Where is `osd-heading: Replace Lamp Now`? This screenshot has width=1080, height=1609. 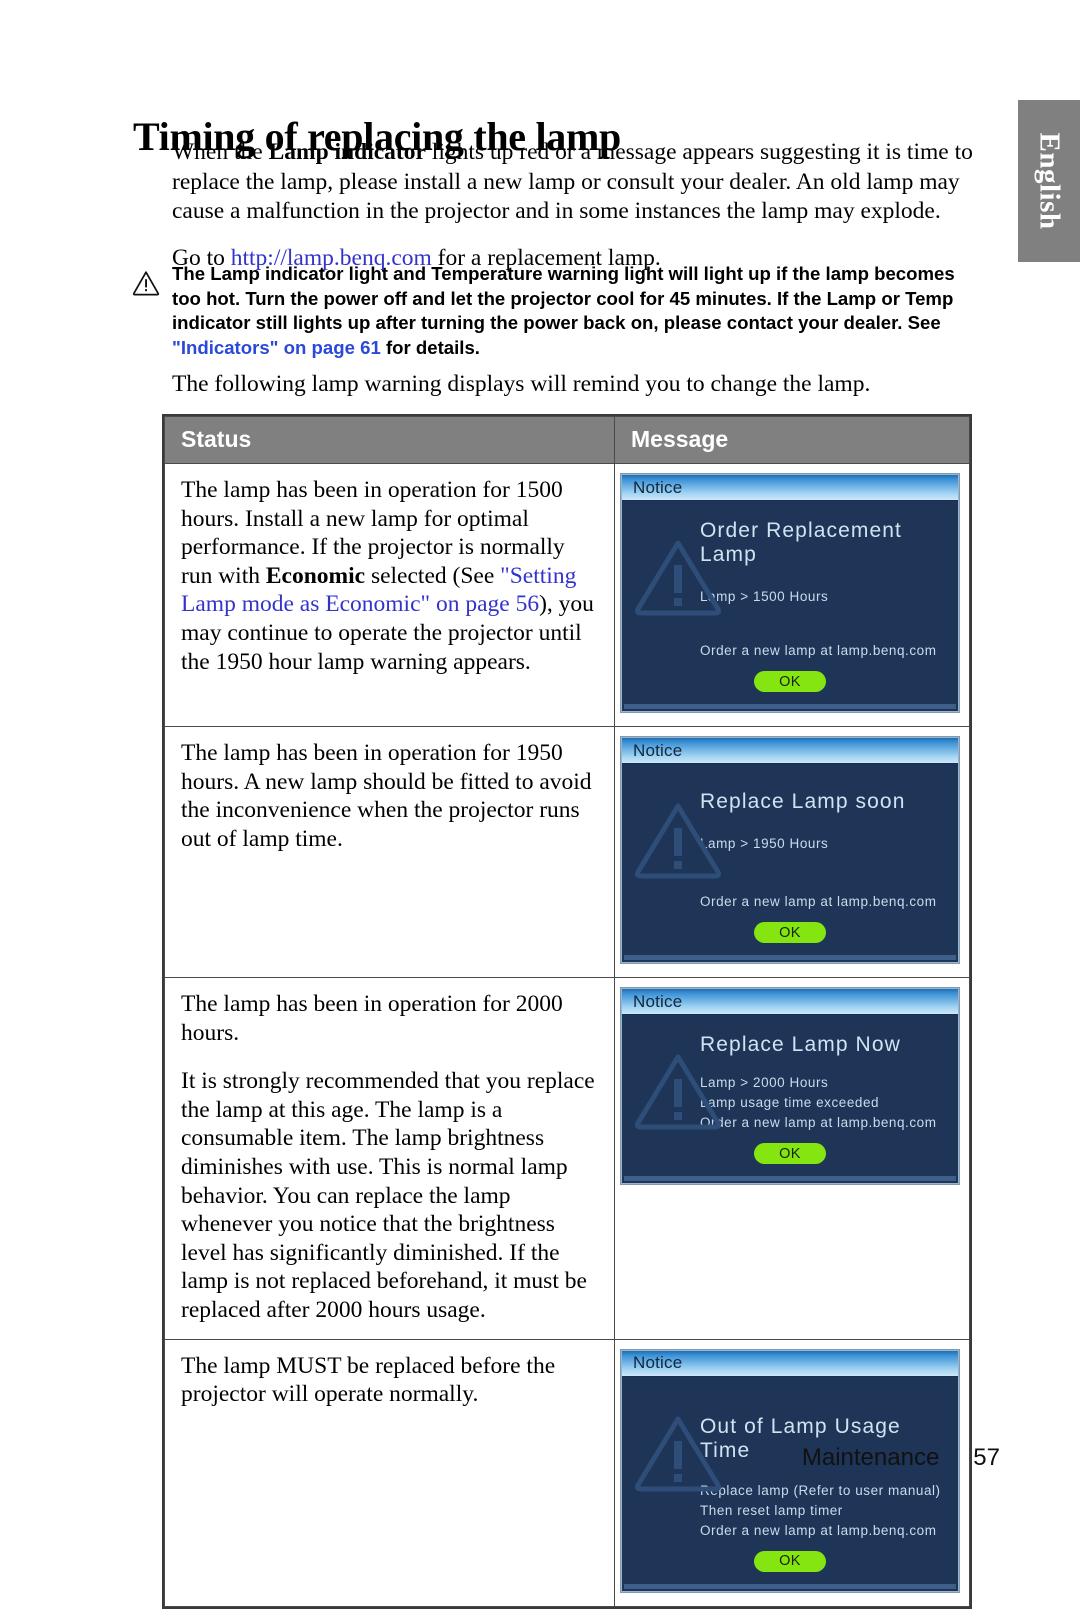 osd-heading: Replace Lamp Now is located at coordinates (800, 1044).